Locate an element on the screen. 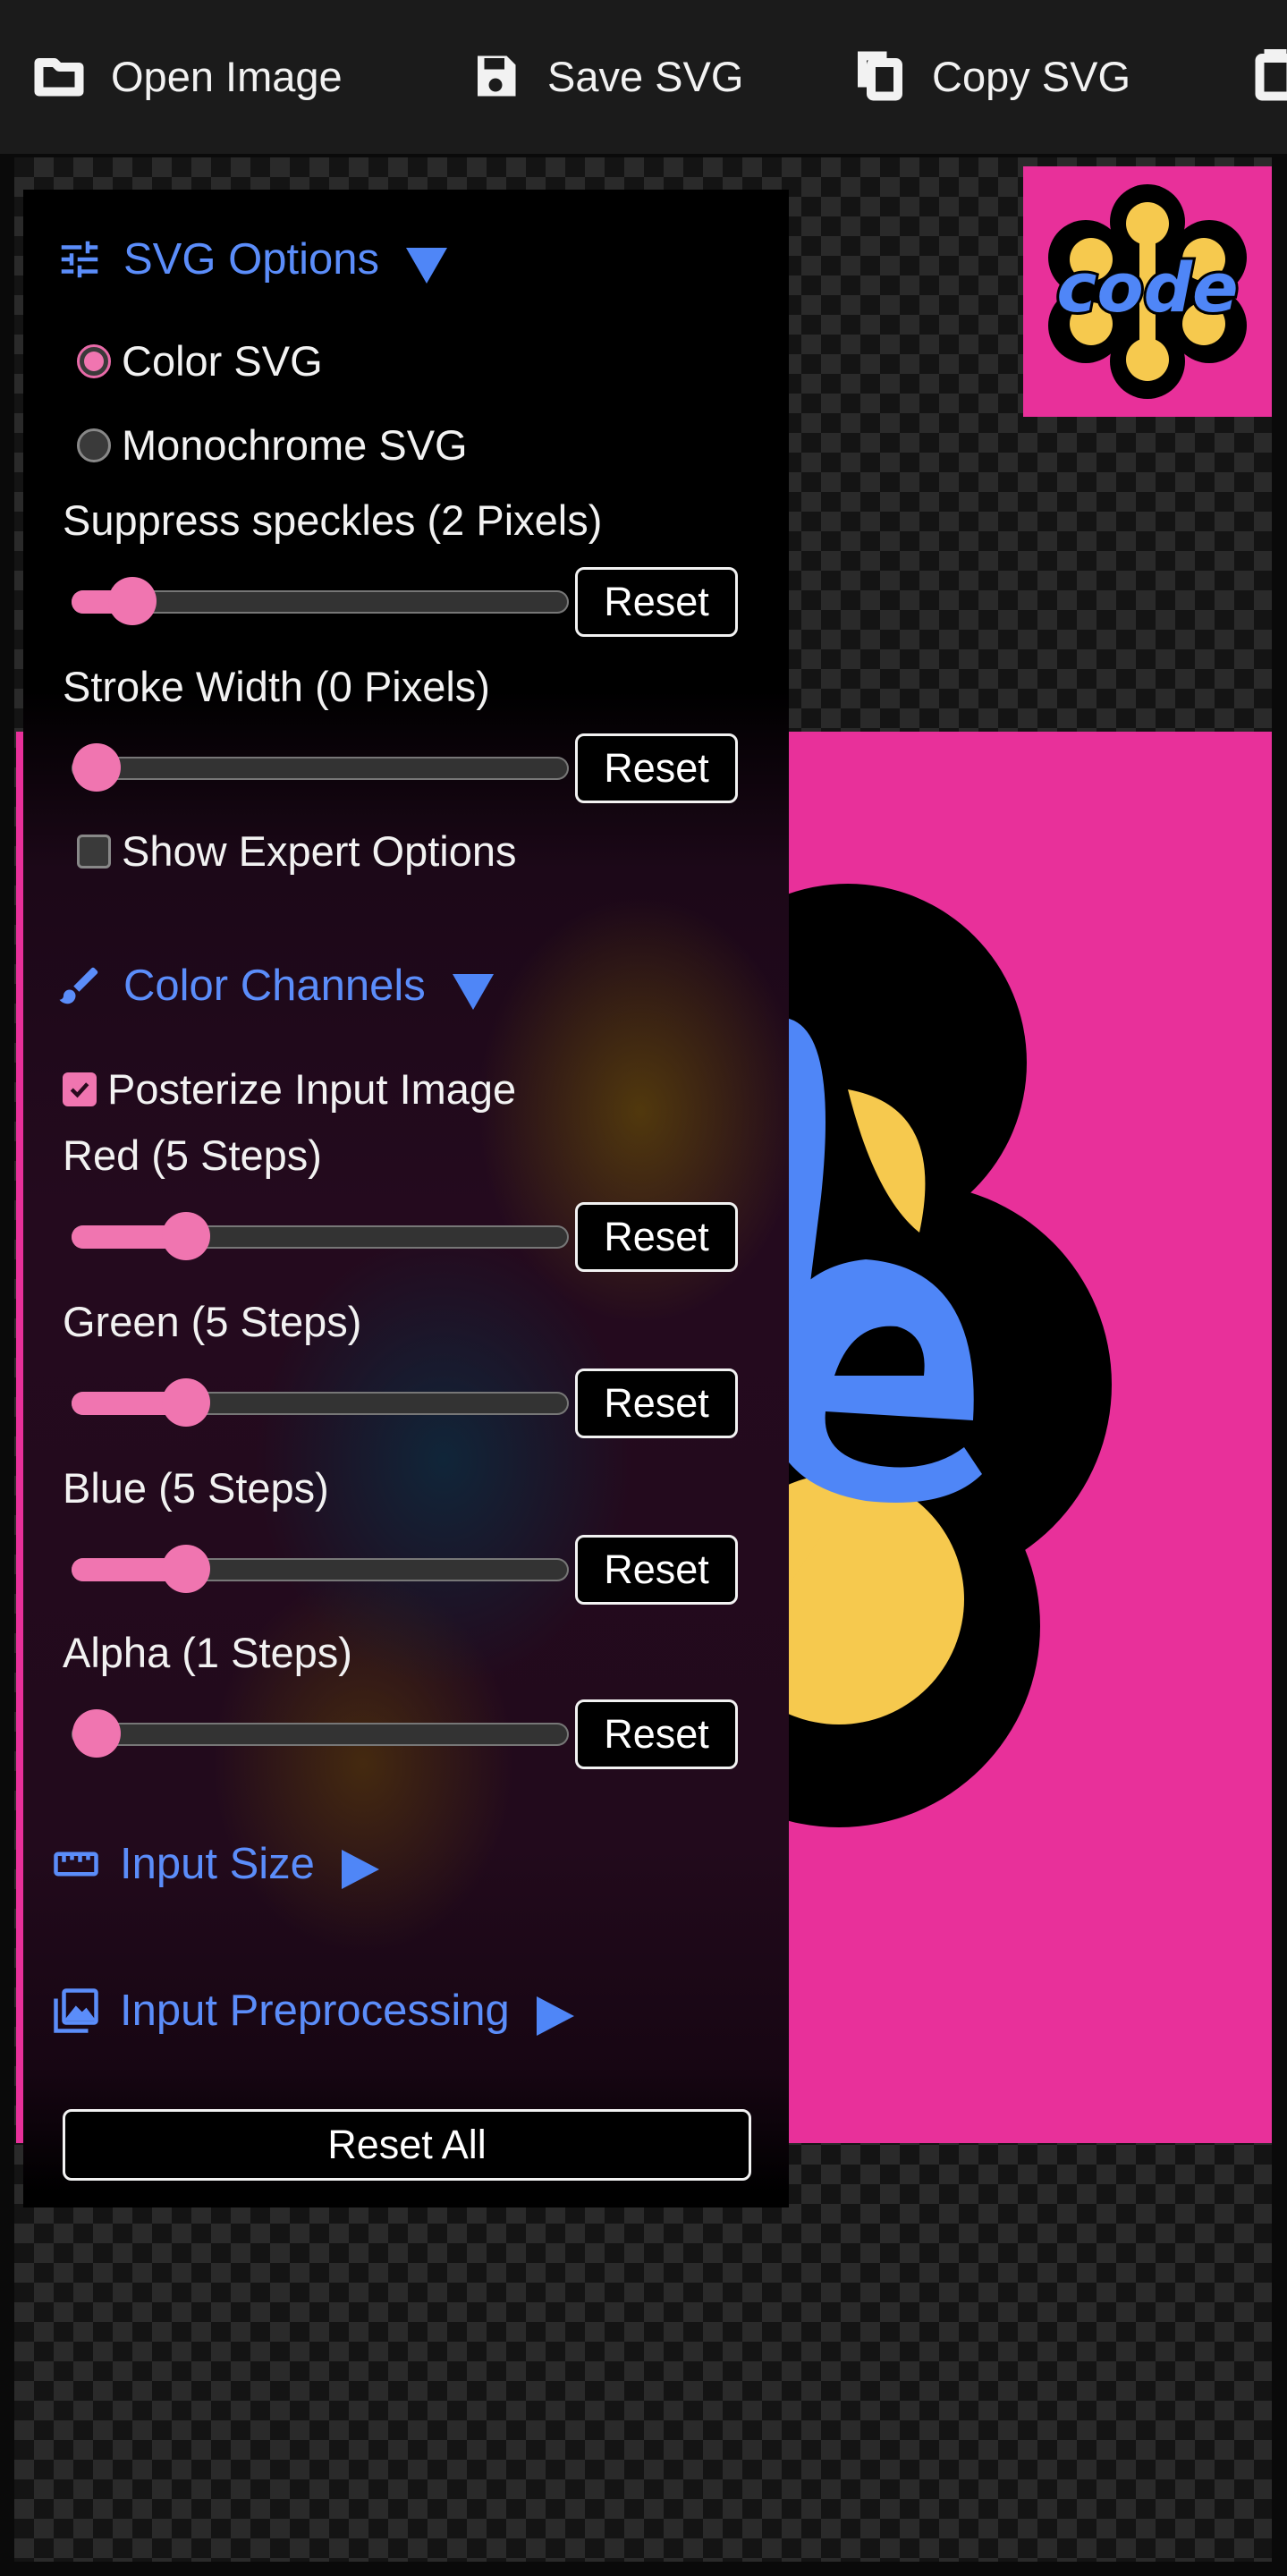 This screenshot has height=2576, width=1287. monochrome-svg-radio: Monochrome SVG is located at coordinates (272, 445).